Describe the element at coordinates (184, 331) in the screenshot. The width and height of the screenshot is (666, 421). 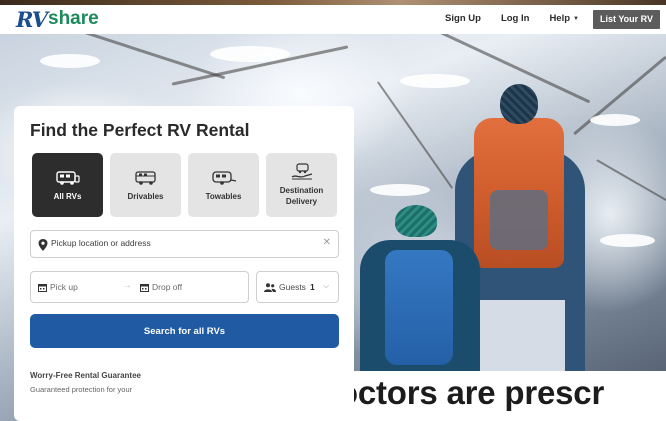
I see `search-button: Search for all RVs` at that location.